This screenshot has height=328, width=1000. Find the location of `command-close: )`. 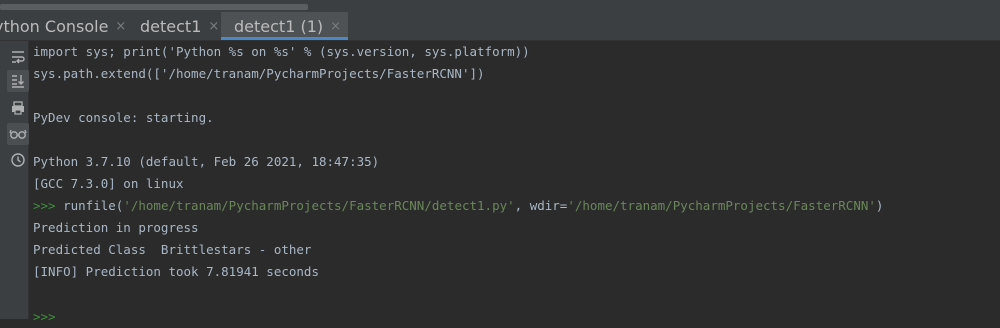

command-close: ) is located at coordinates (879, 205).